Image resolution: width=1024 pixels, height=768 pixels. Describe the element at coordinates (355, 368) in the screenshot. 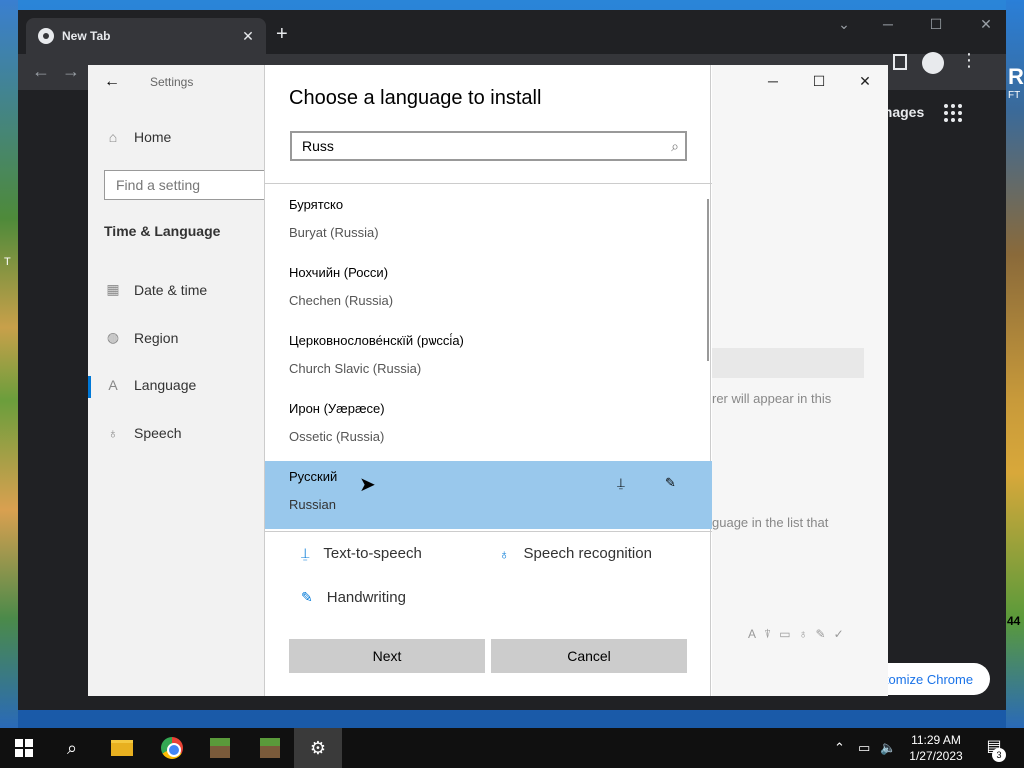

I see `language-english-name: Church Slavic (Russia)` at that location.